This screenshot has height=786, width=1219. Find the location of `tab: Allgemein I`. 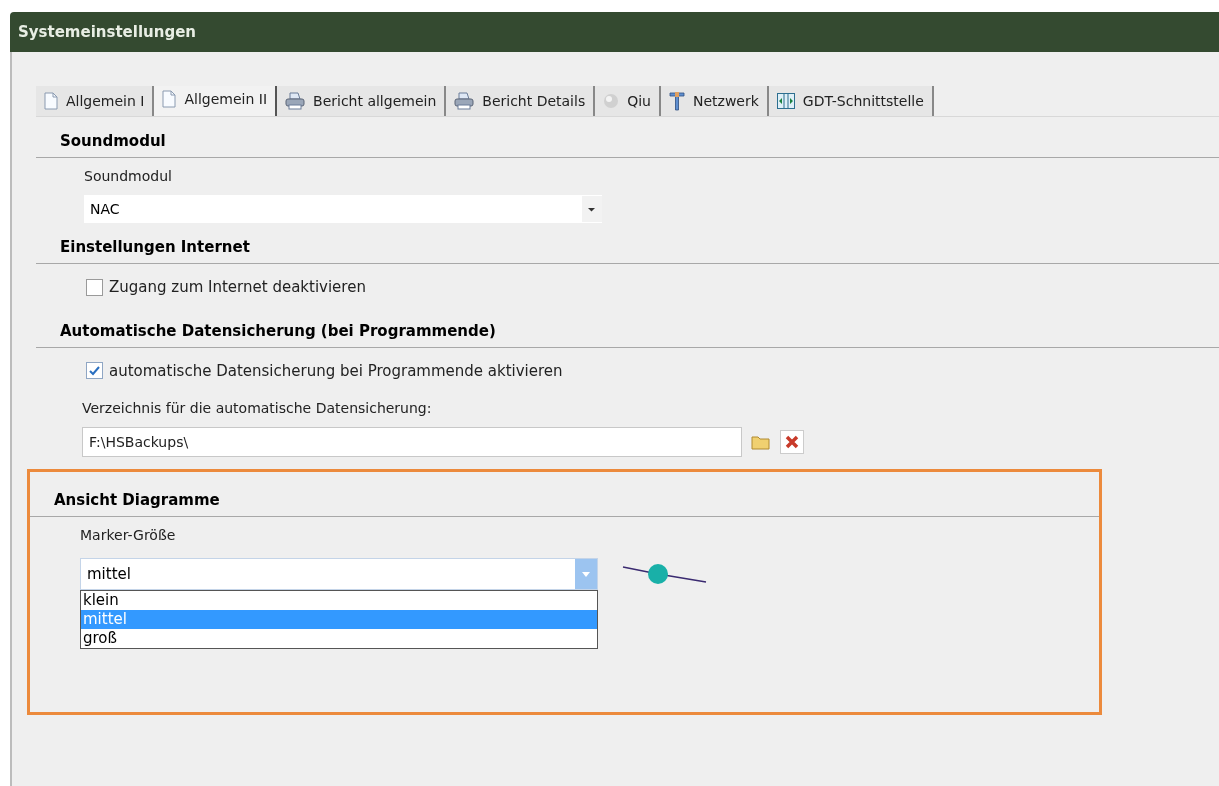

tab: Allgemein I is located at coordinates (95, 101).